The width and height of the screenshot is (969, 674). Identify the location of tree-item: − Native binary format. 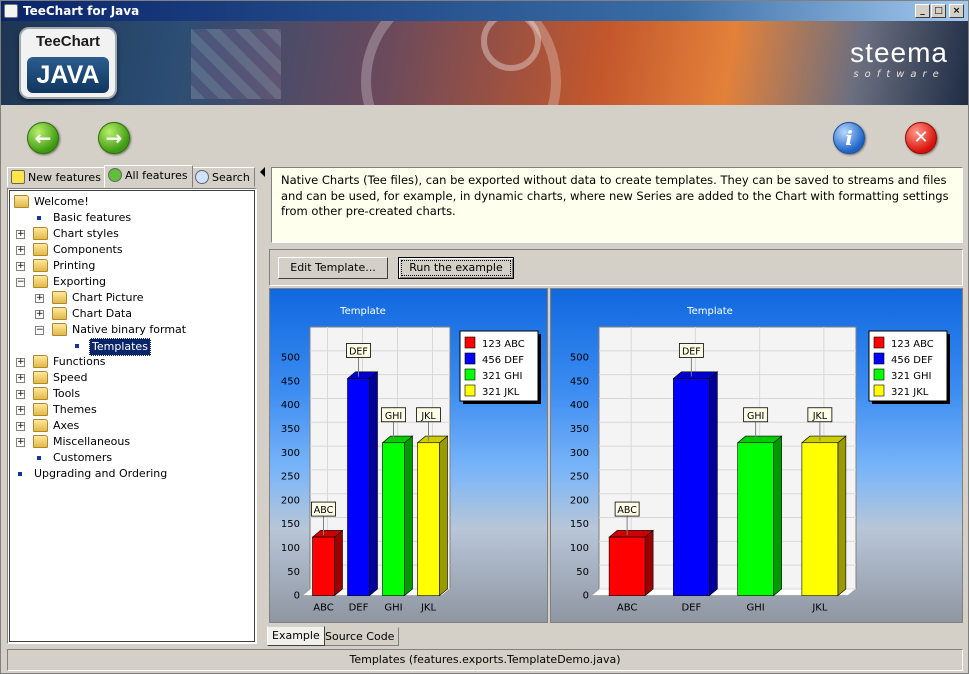
(132, 330).